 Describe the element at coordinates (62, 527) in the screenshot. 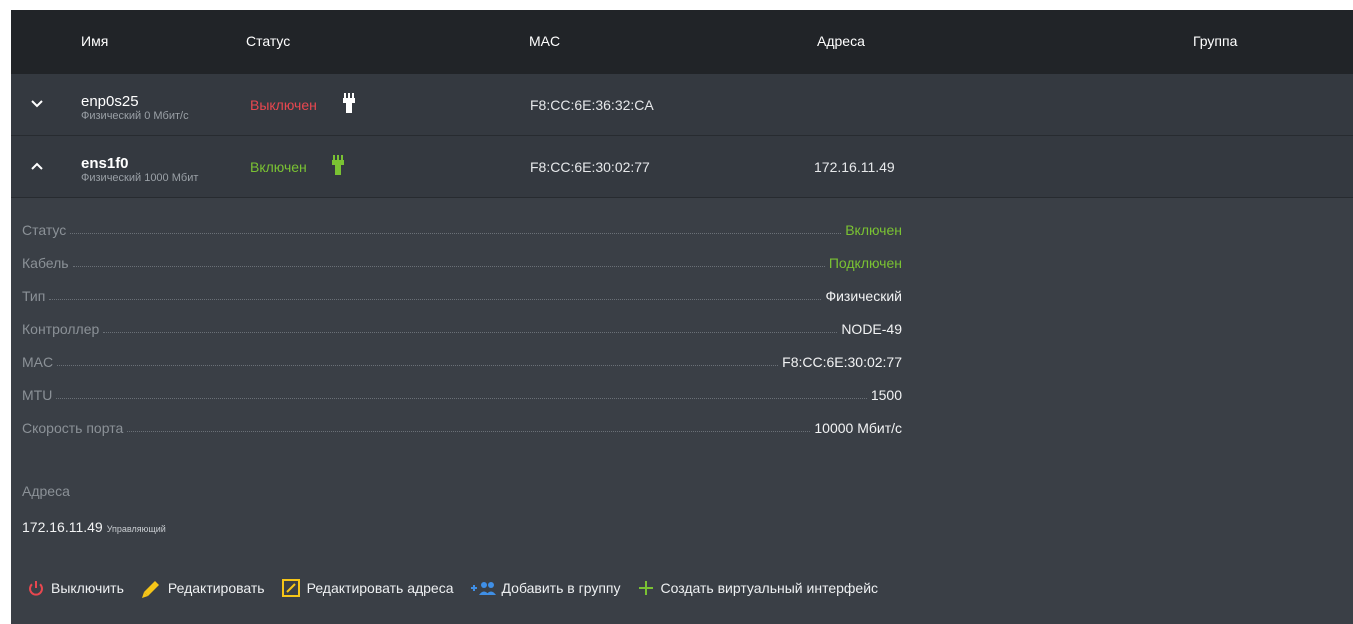

I see `address-value: 172.16.11.49` at that location.